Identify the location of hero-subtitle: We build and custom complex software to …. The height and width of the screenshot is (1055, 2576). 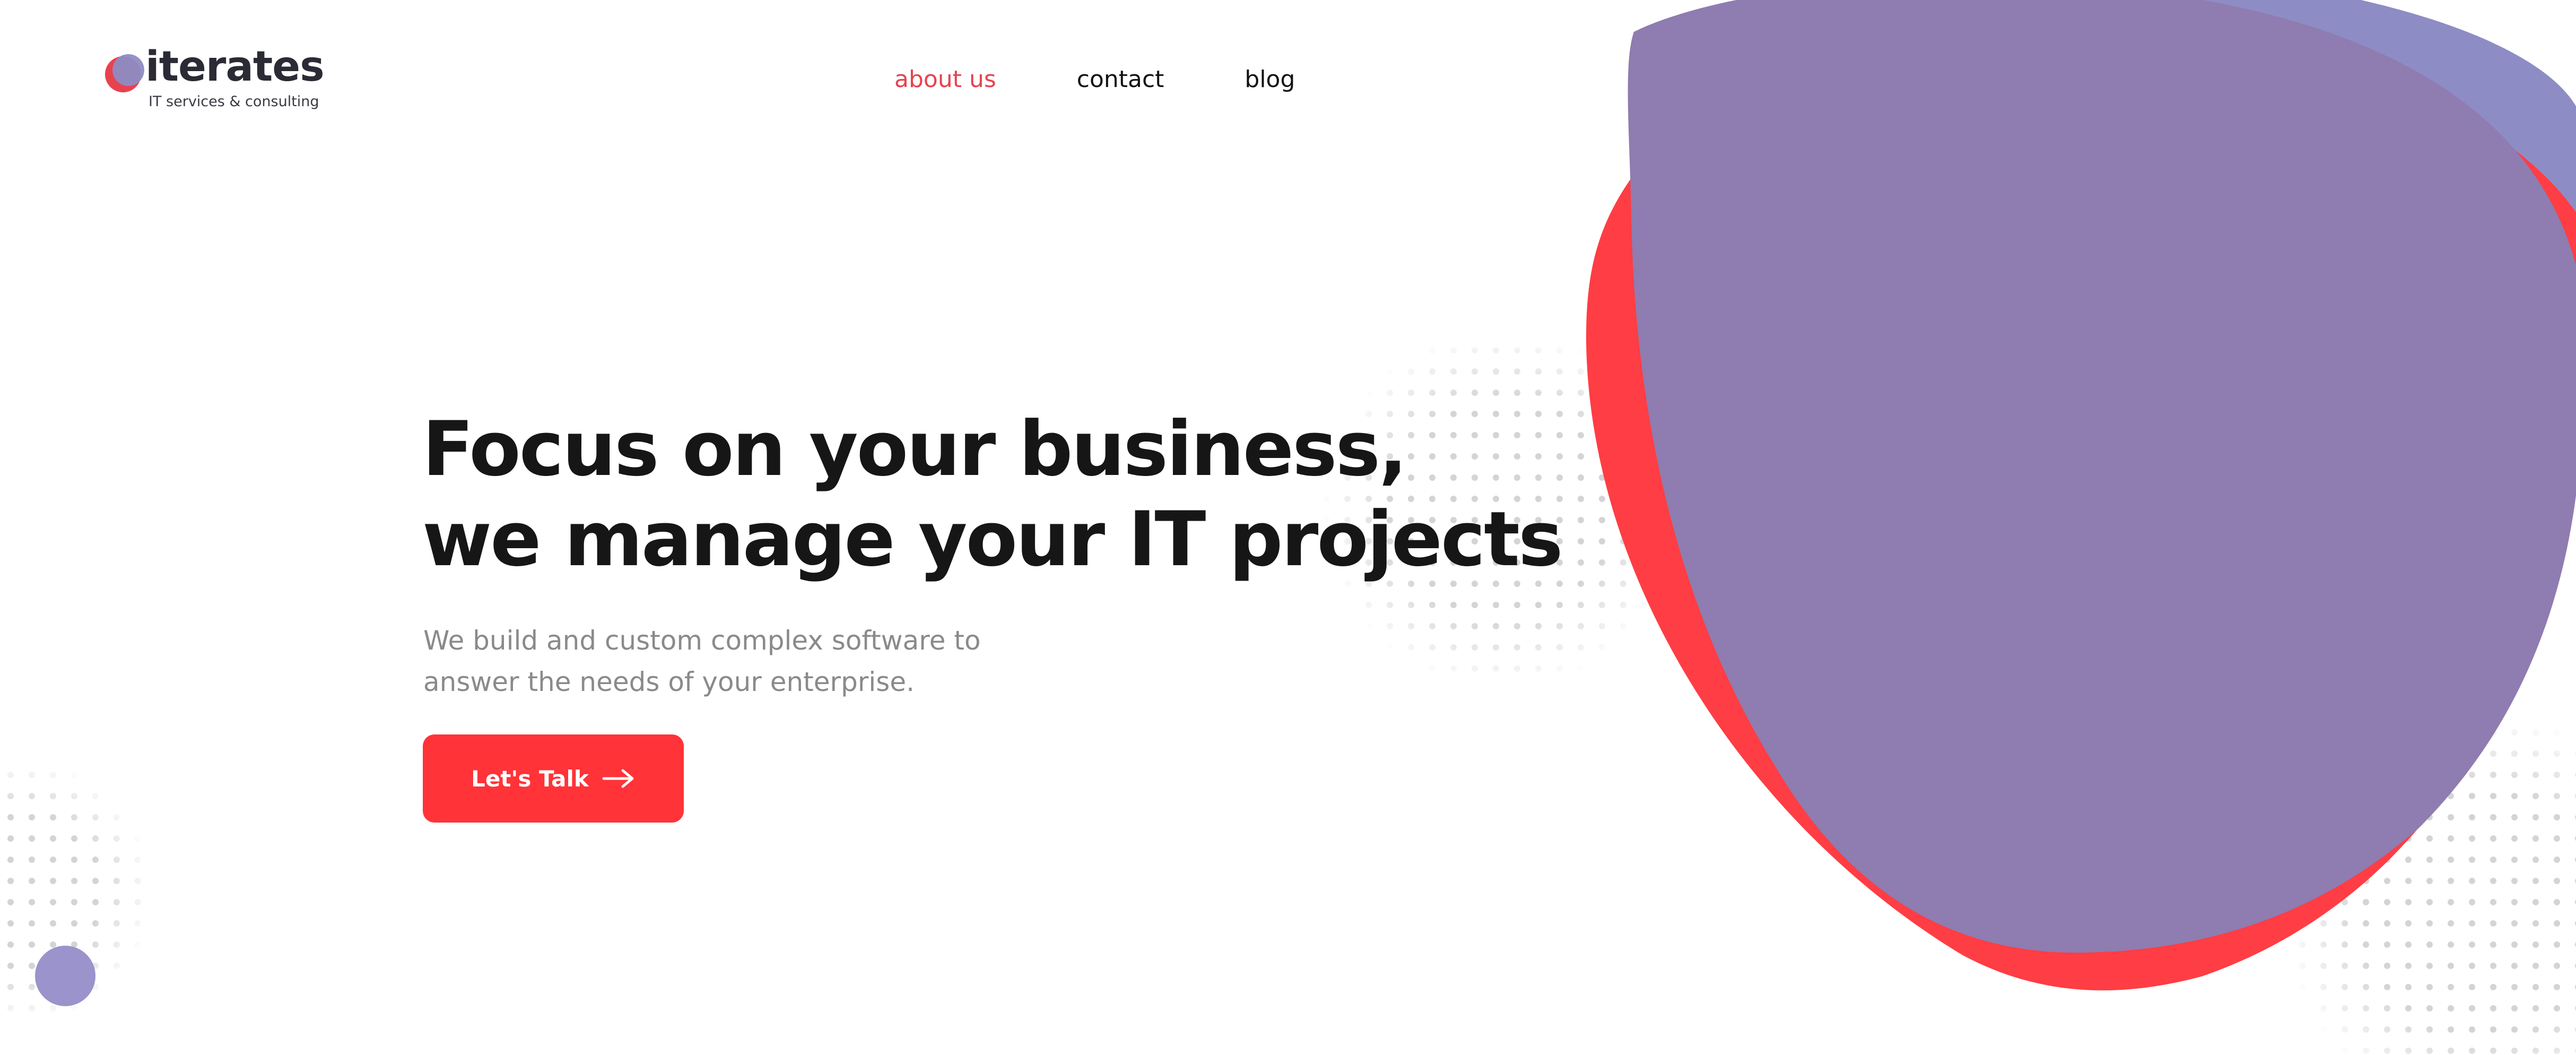
(702, 661).